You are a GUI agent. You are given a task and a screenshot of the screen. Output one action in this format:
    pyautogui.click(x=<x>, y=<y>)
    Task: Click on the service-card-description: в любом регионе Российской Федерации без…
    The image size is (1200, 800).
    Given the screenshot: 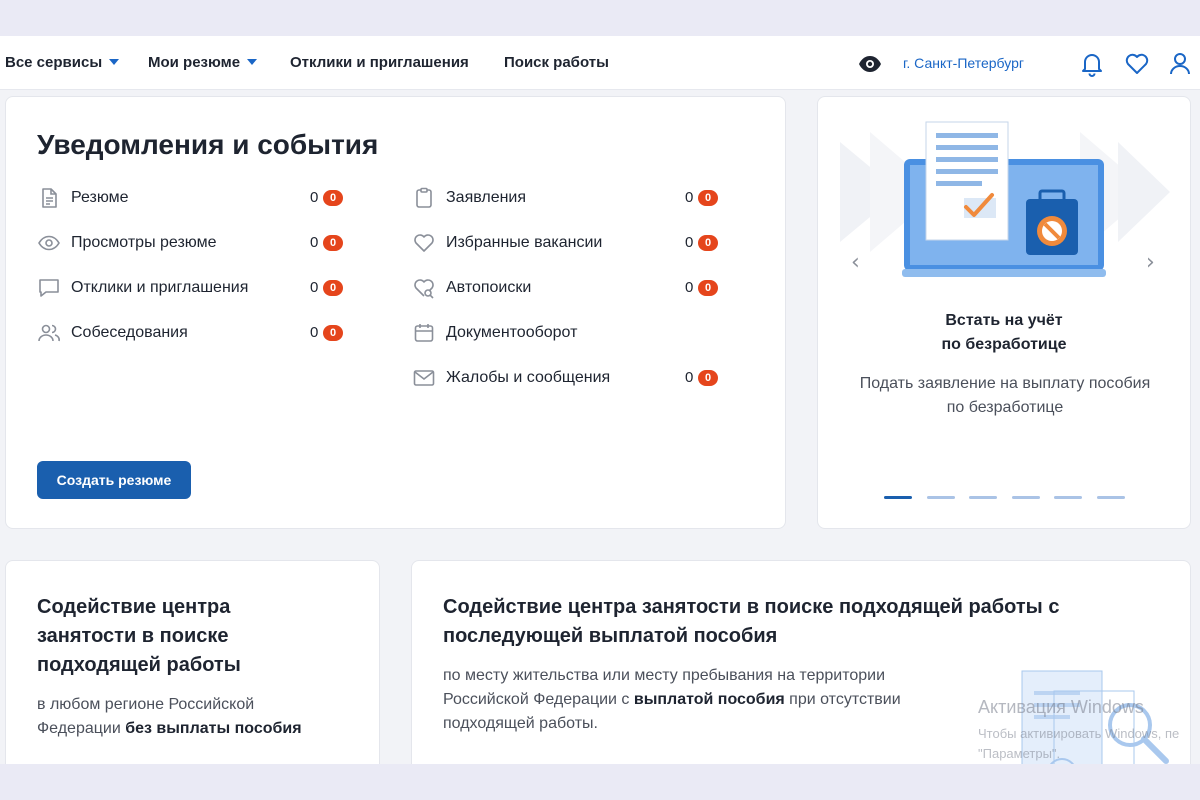 What is the action you would take?
    pyautogui.click(x=202, y=717)
    